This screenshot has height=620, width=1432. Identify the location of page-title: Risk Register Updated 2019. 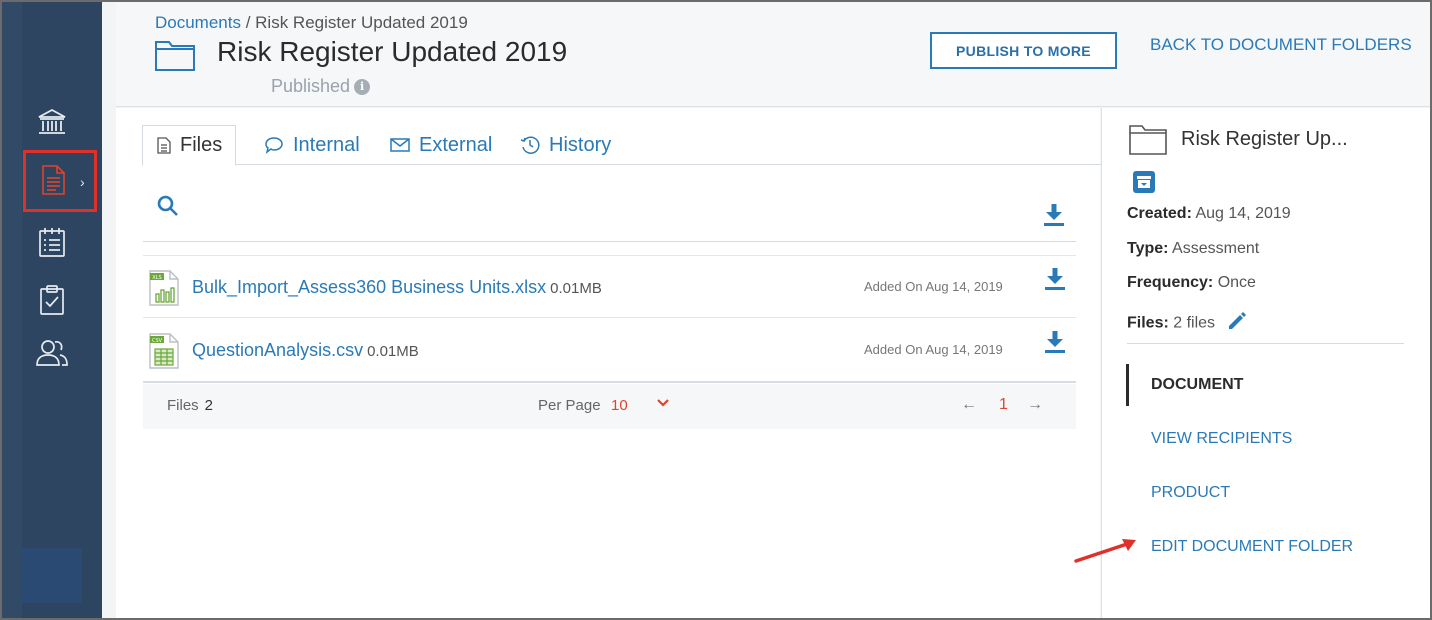
(392, 51).